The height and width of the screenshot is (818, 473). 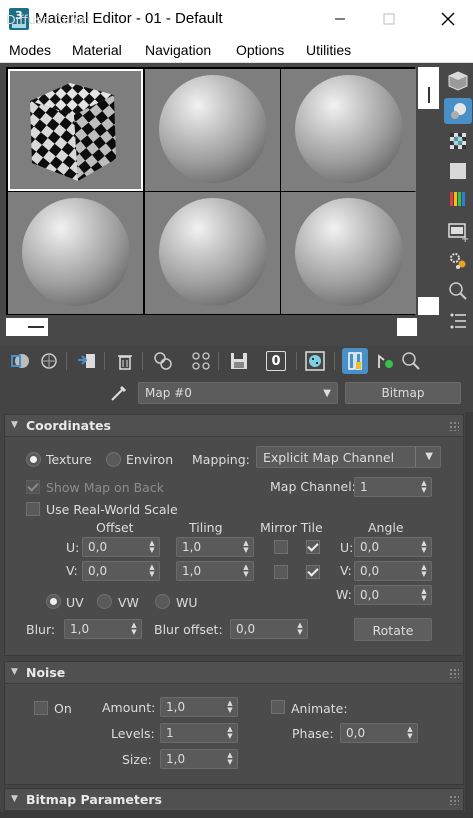 What do you see at coordinates (393, 629) in the screenshot?
I see `rotate-button: Rotate` at bounding box center [393, 629].